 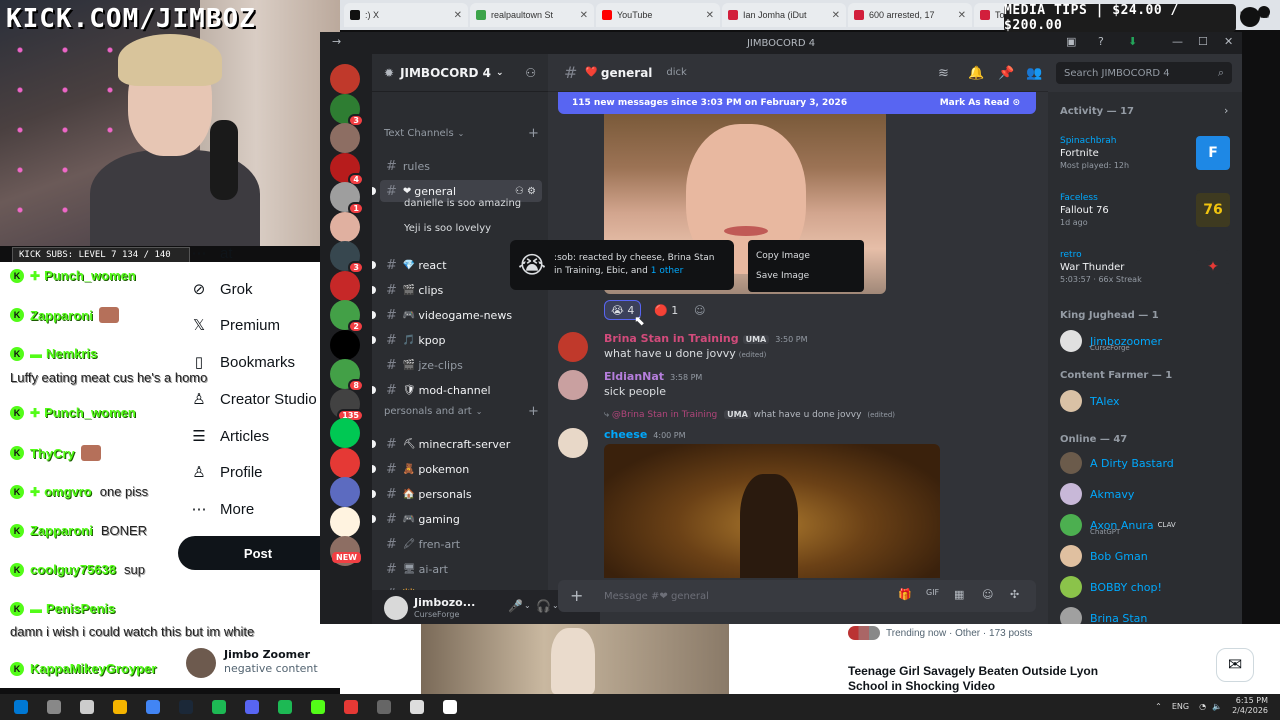 I want to click on member-item: Akmavy, so click(x=1148, y=494).